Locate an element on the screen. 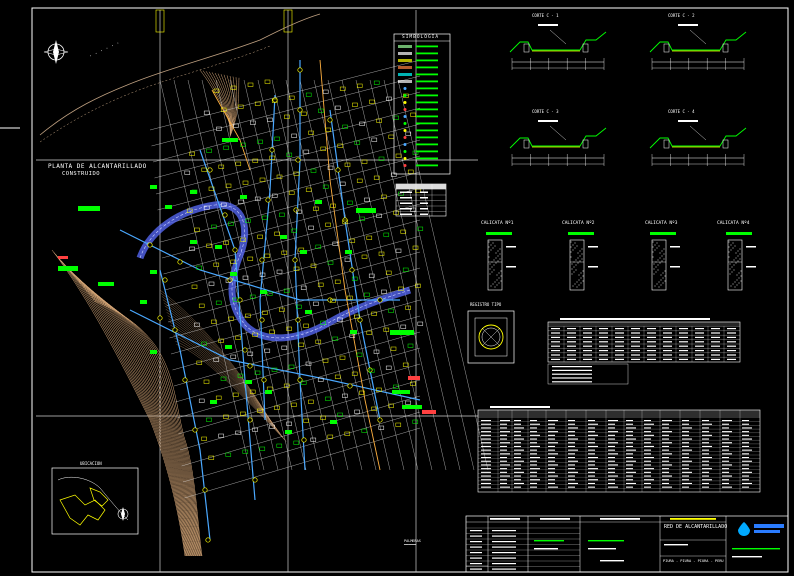 This screenshot has width=794, height=576. section-title-1: CORTE C - 1 is located at coordinates (545, 15).